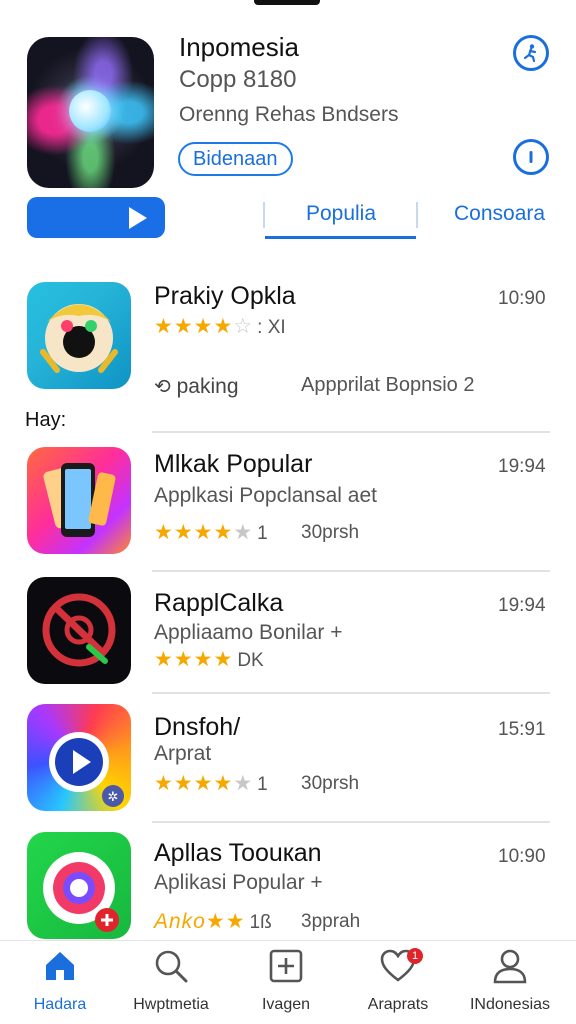  I want to click on app-icon-prakiy, so click(79, 335).